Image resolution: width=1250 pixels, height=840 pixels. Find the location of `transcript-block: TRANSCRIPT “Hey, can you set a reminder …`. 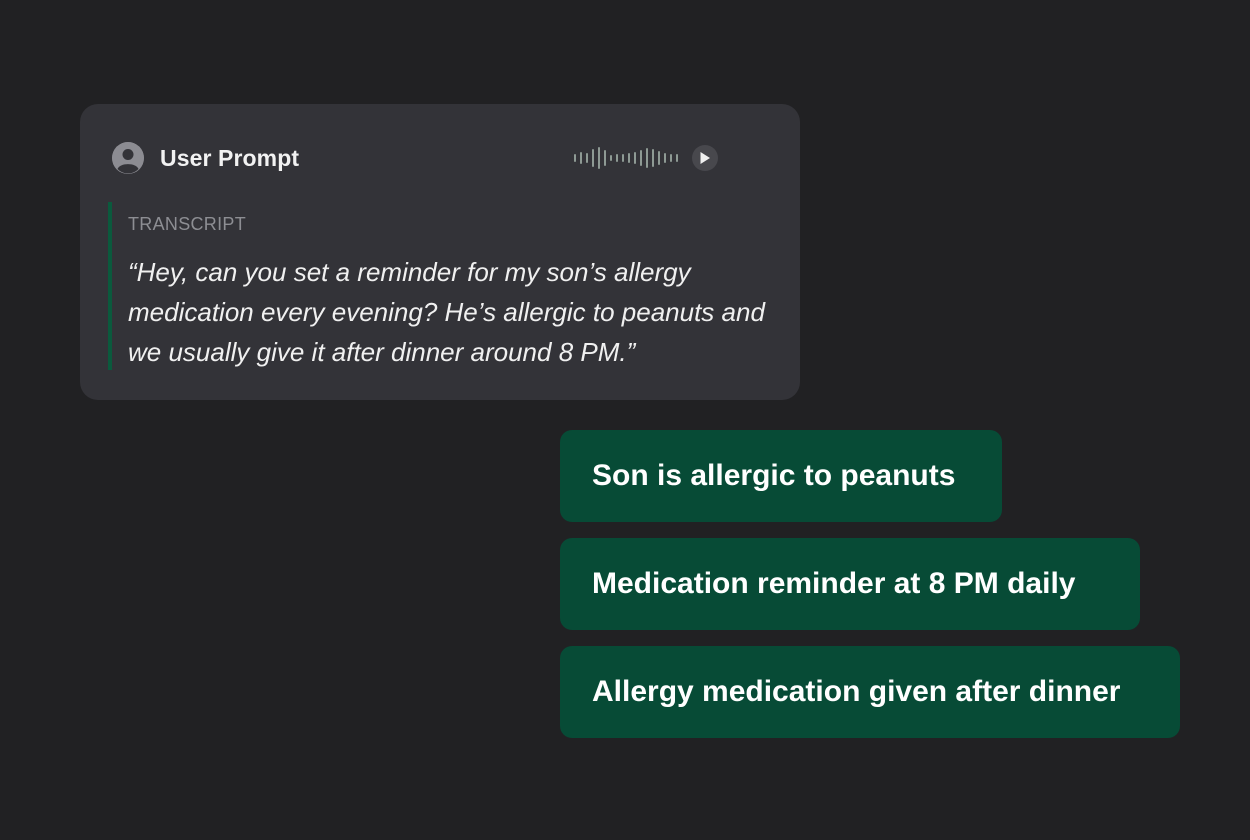

transcript-block: TRANSCRIPT “Hey, can you set a reminder … is located at coordinates (438, 286).